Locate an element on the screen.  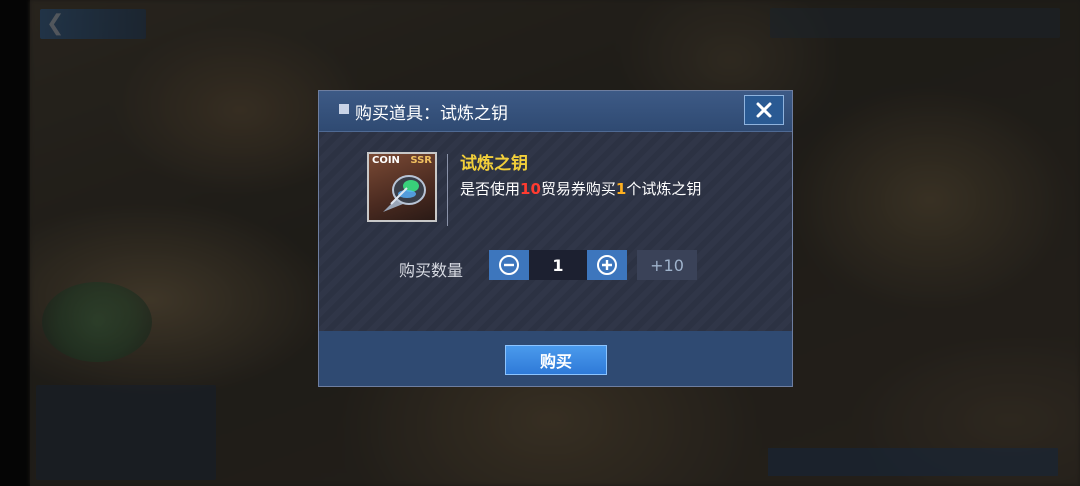
quantity-value: 1 is located at coordinates (558, 265).